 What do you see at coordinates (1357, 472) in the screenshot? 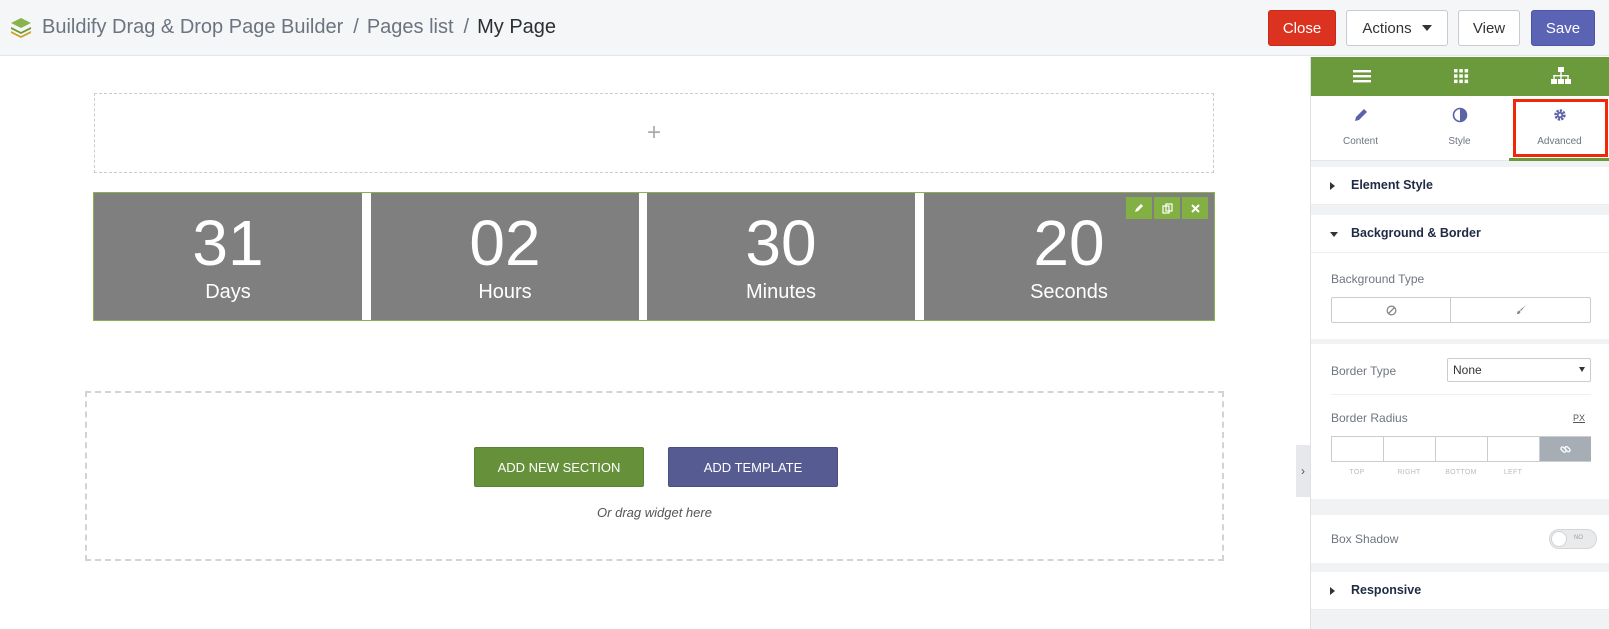
I see `radius-top-caption: TOP` at bounding box center [1357, 472].